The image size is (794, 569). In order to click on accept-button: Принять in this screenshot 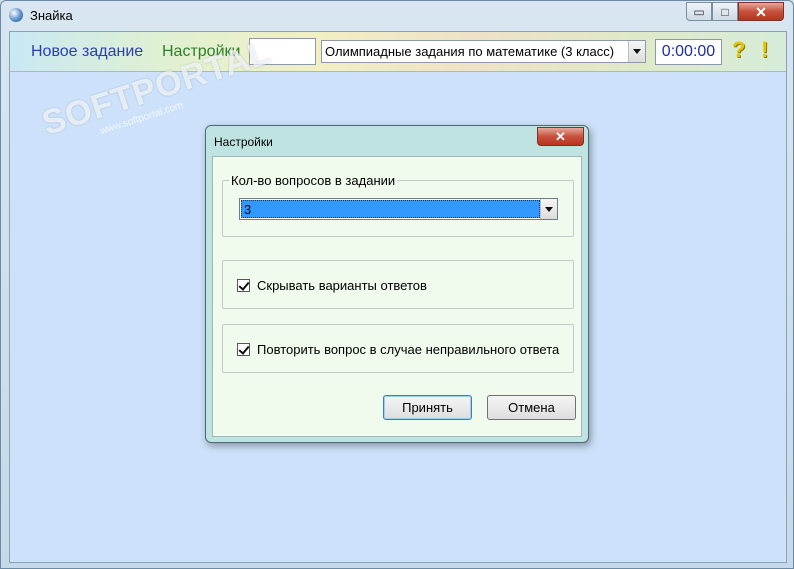, I will do `click(427, 407)`.